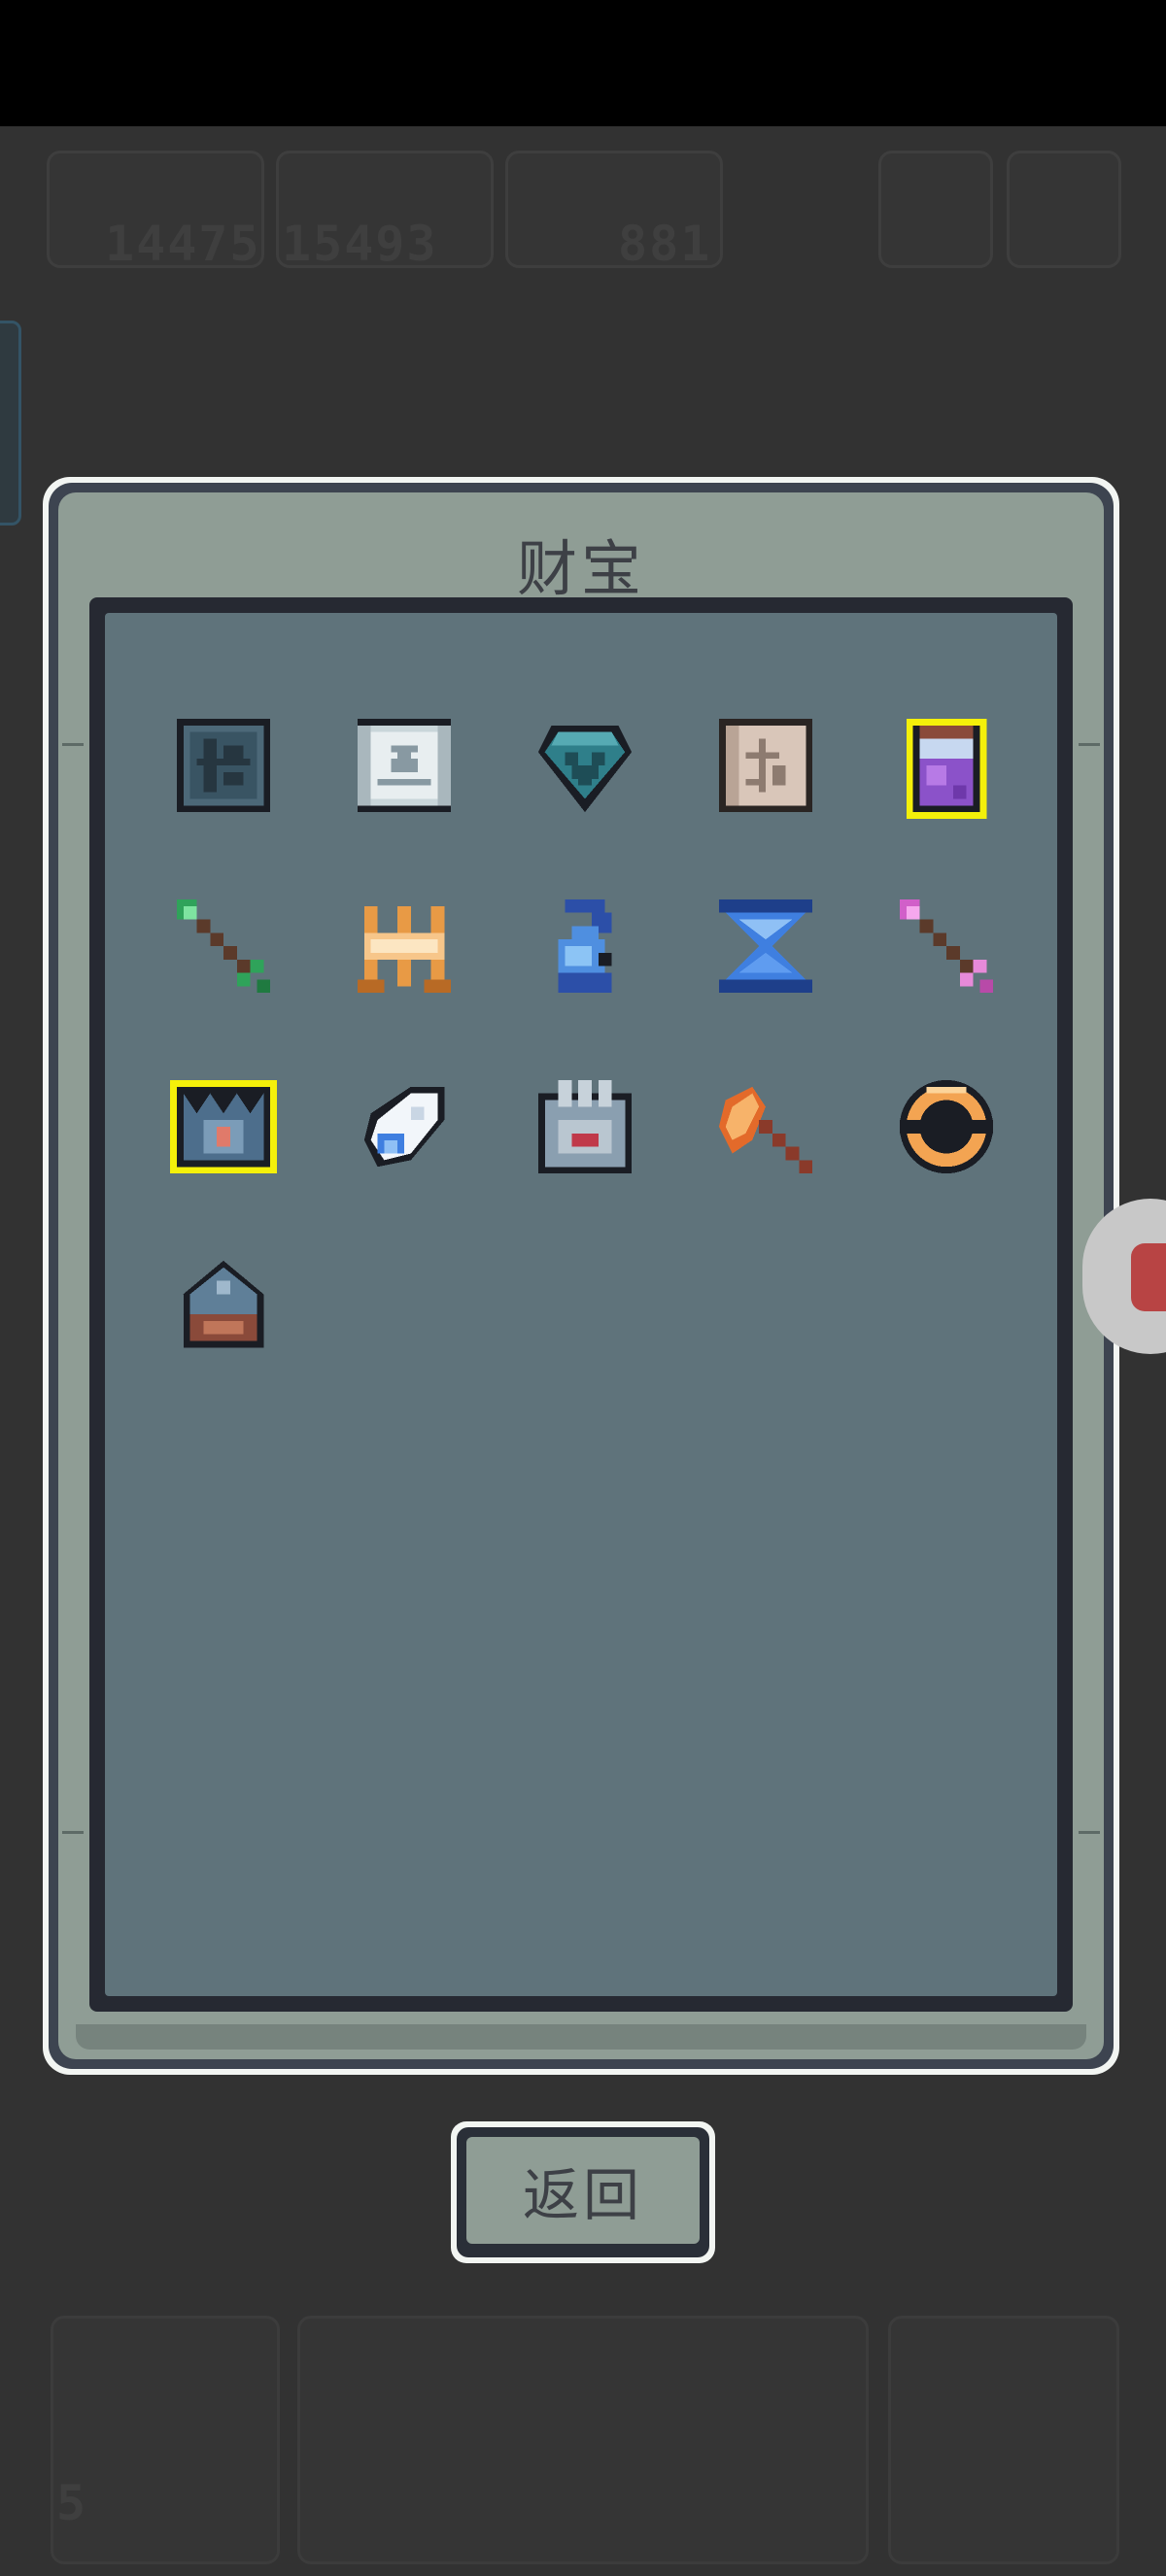  What do you see at coordinates (223, 1304) in the screenshot?
I see `spiked-helmet-icon` at bounding box center [223, 1304].